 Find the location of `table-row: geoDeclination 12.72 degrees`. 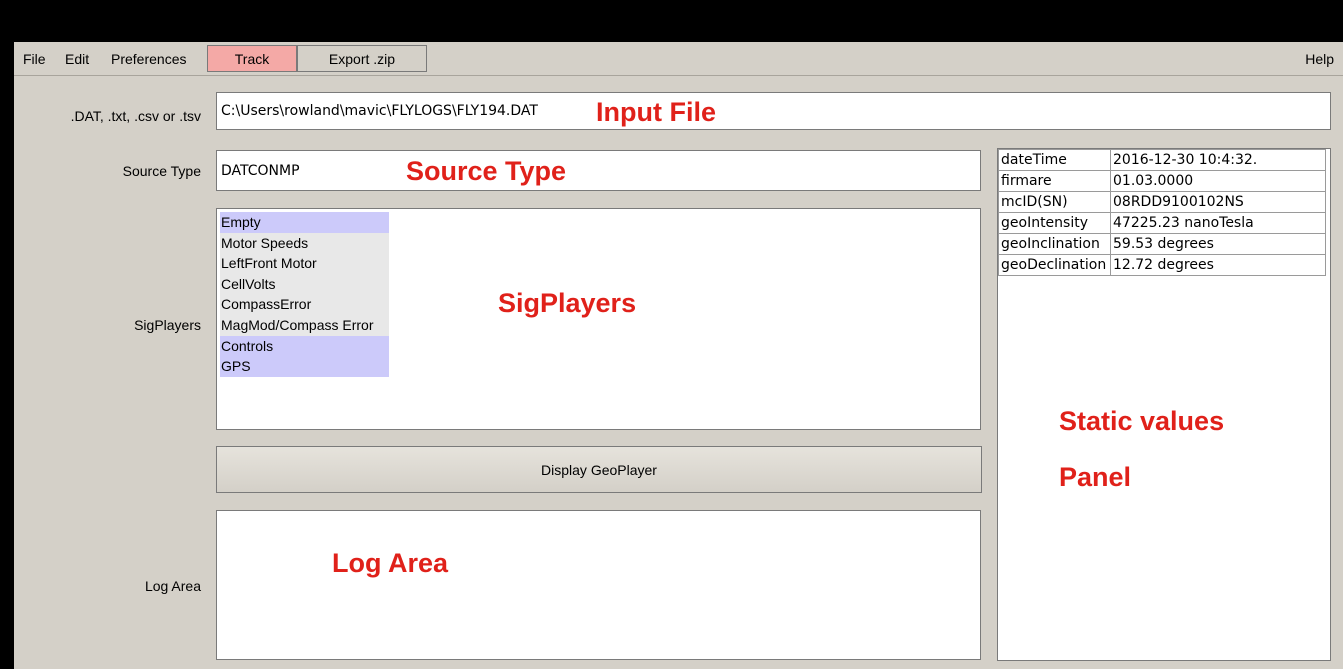

table-row: geoDeclination 12.72 degrees is located at coordinates (1162, 265).